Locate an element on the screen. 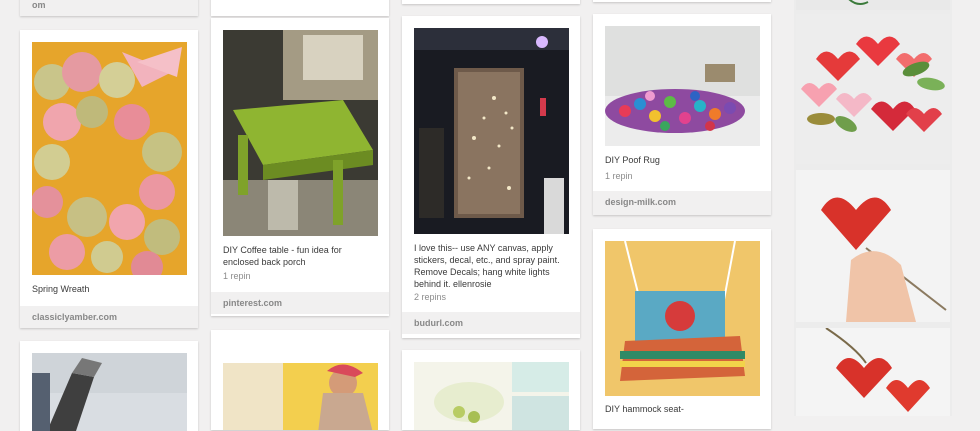  pin-card-top-partial-1: om is located at coordinates (109, 8).